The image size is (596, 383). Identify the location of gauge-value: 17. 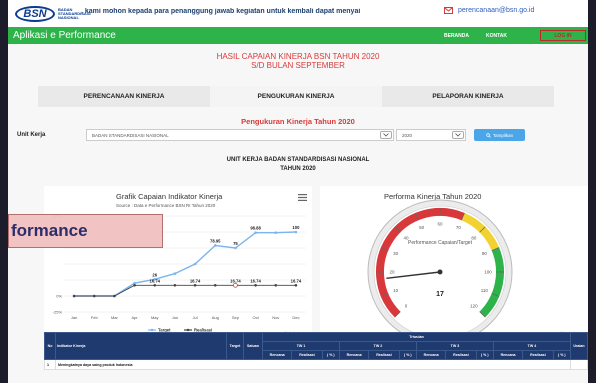
(440, 294).